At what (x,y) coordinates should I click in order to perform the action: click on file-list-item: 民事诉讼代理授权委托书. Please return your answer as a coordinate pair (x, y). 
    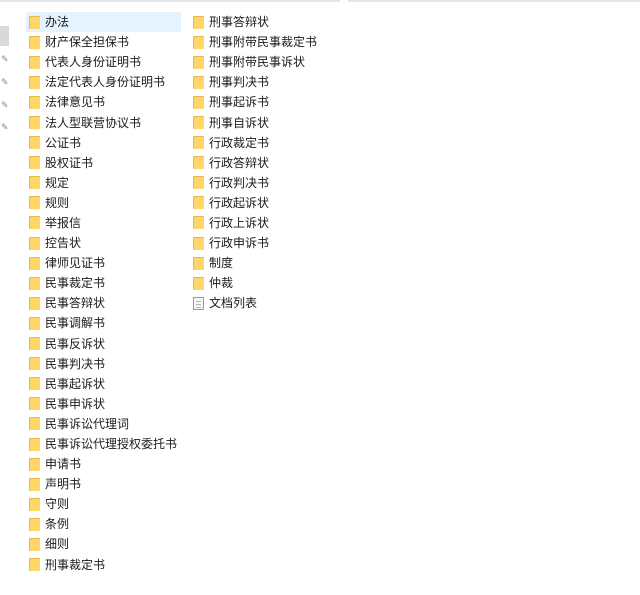
    Looking at the image, I should click on (103, 444).